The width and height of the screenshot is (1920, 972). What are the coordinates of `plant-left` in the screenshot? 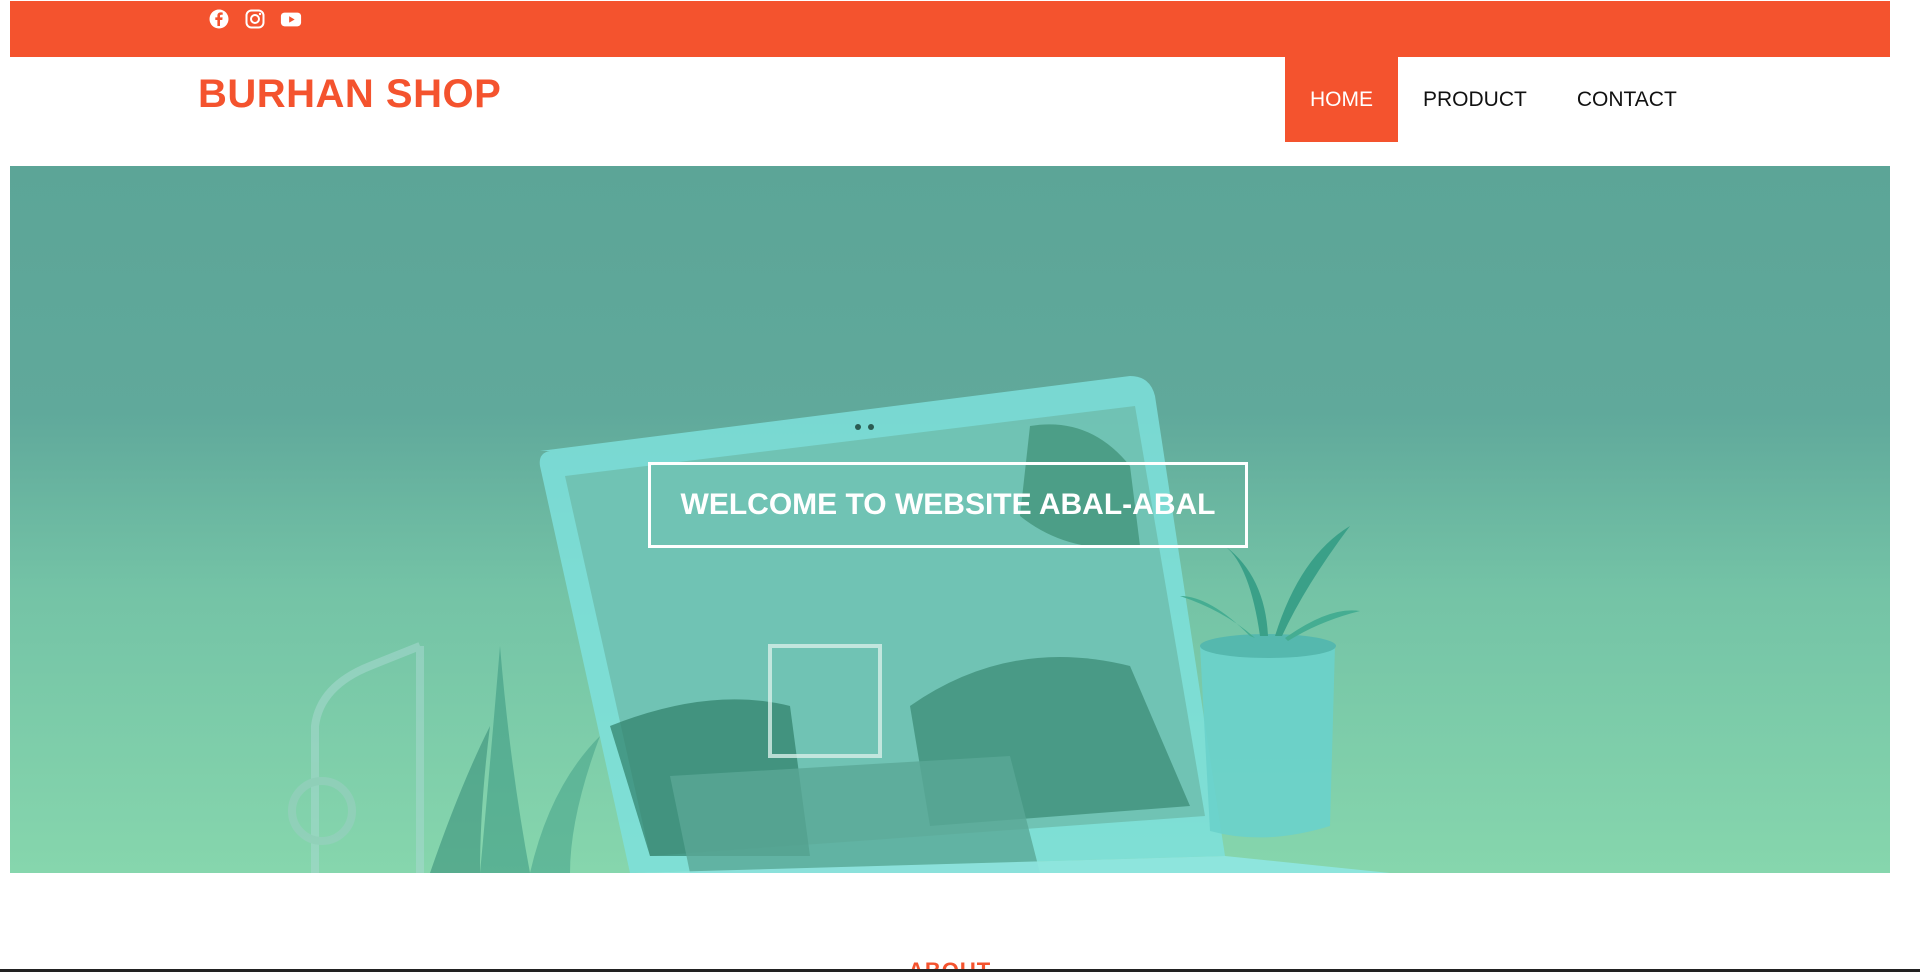 It's located at (515, 759).